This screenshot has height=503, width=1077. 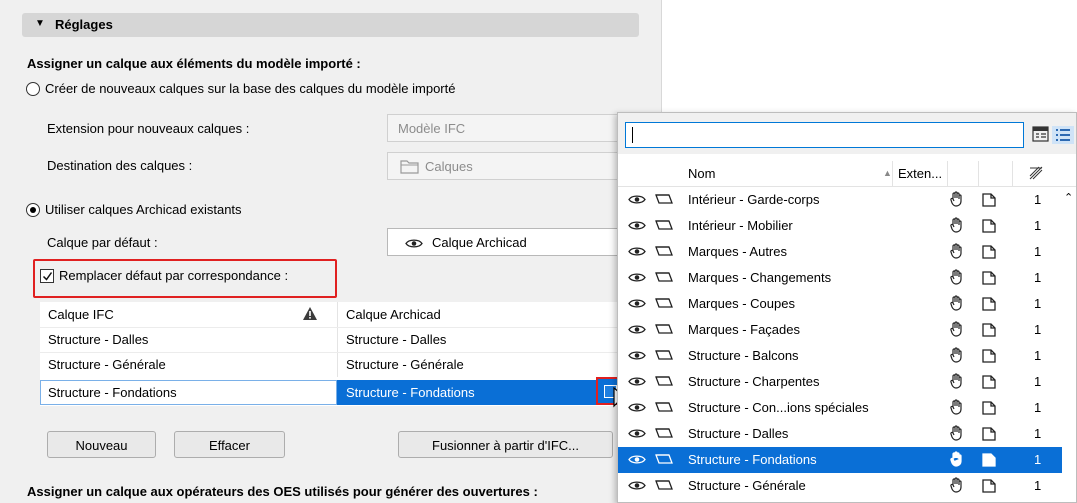 What do you see at coordinates (824, 135) in the screenshot?
I see `layer-search-input` at bounding box center [824, 135].